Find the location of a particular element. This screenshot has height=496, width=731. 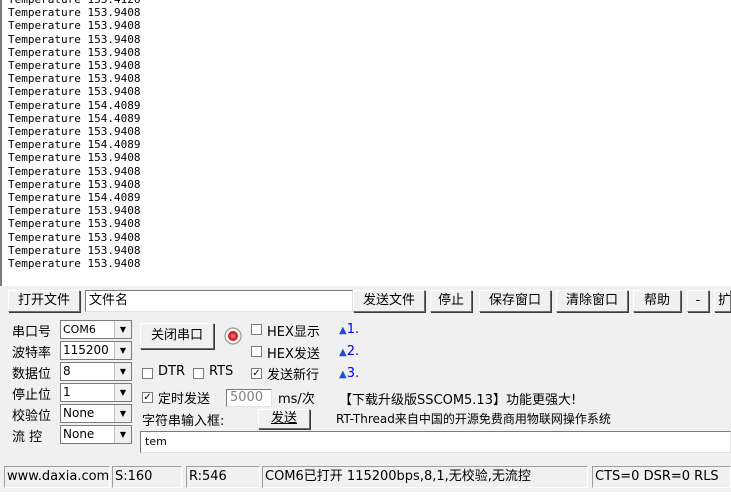

dtr-label: DTR is located at coordinates (171, 371).